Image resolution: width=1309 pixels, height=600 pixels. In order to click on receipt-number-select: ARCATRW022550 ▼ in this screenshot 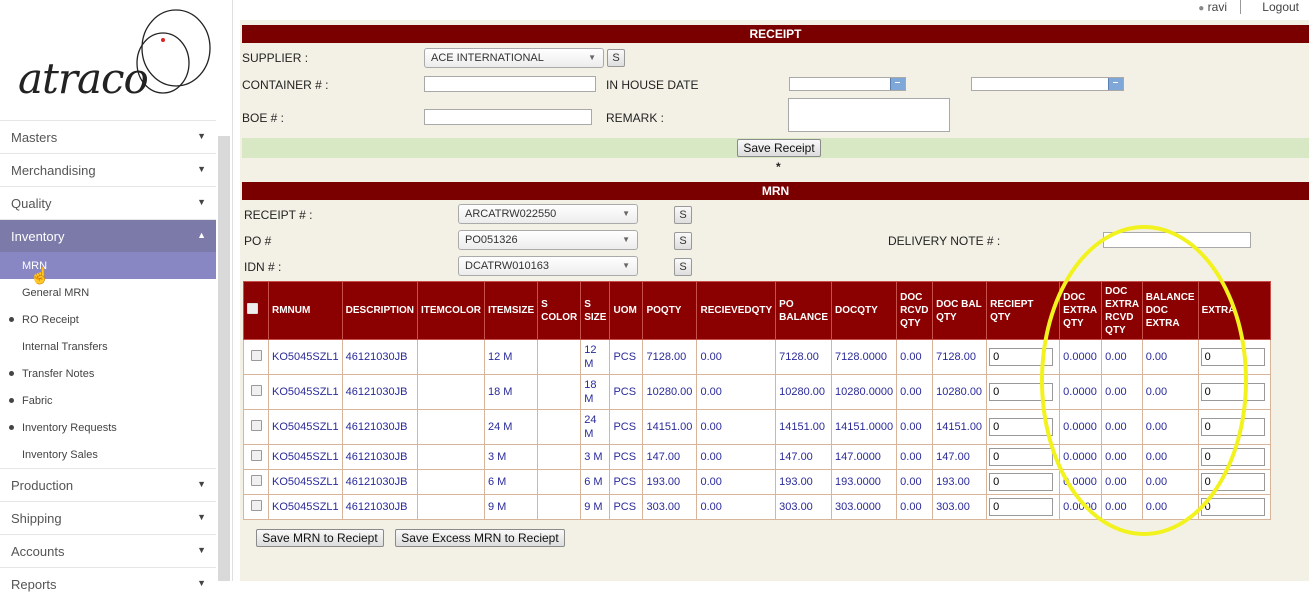, I will do `click(548, 214)`.